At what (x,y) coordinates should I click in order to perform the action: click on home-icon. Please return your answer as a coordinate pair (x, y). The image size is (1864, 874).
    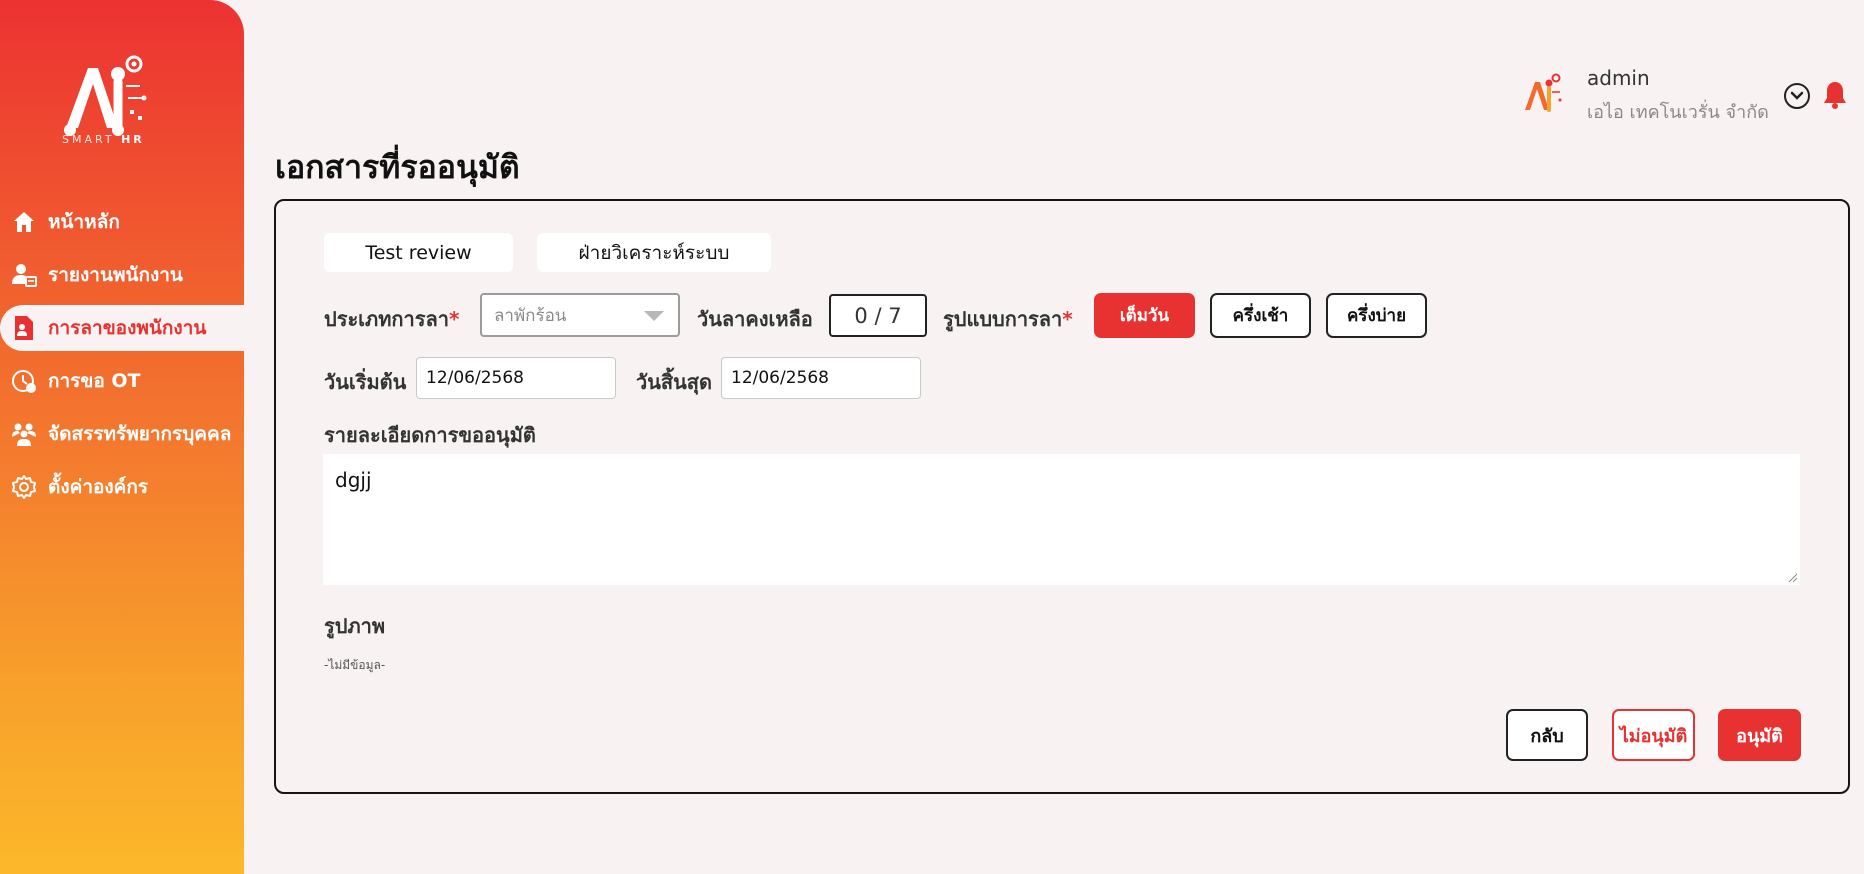
    Looking at the image, I should click on (24, 222).